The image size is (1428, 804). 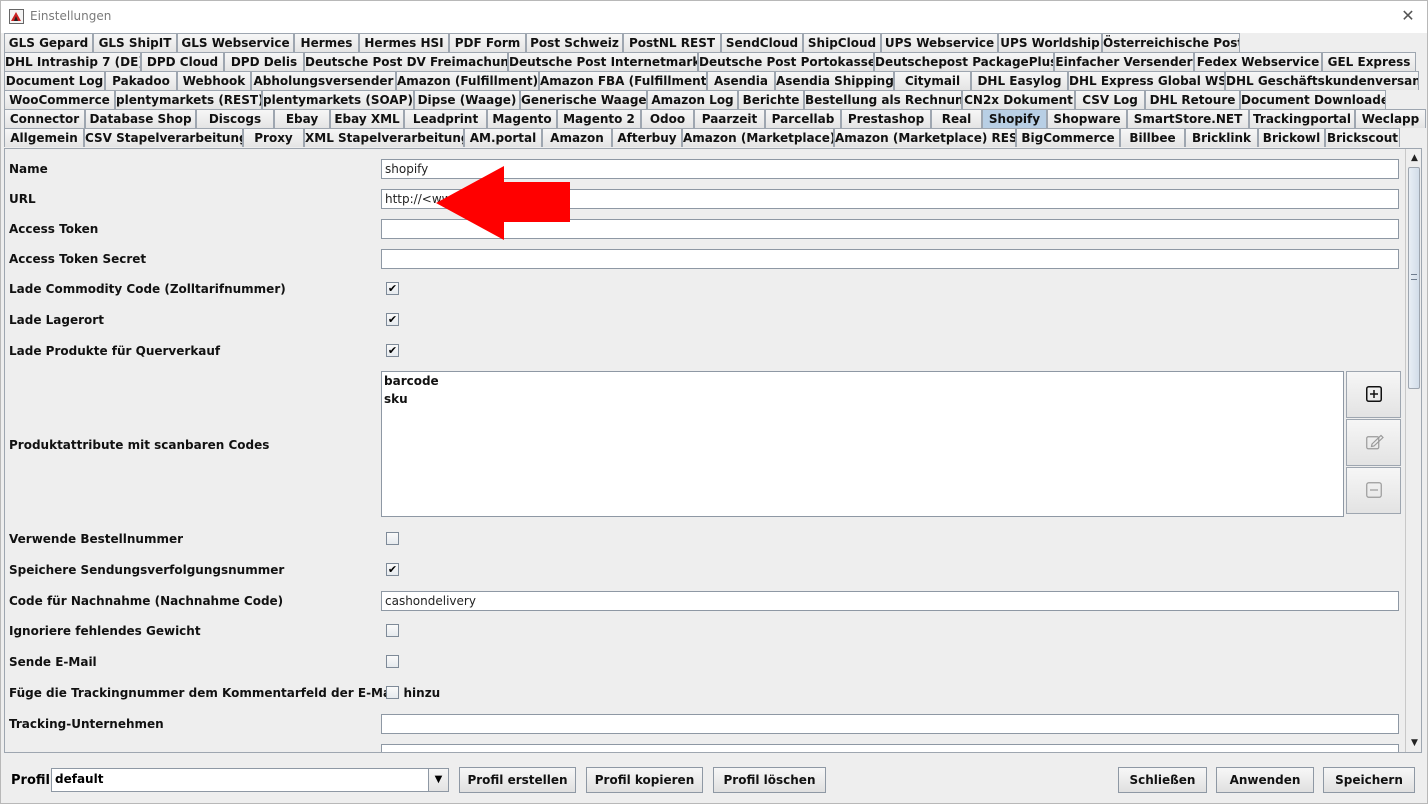 I want to click on list-item: sku, so click(x=862, y=399).